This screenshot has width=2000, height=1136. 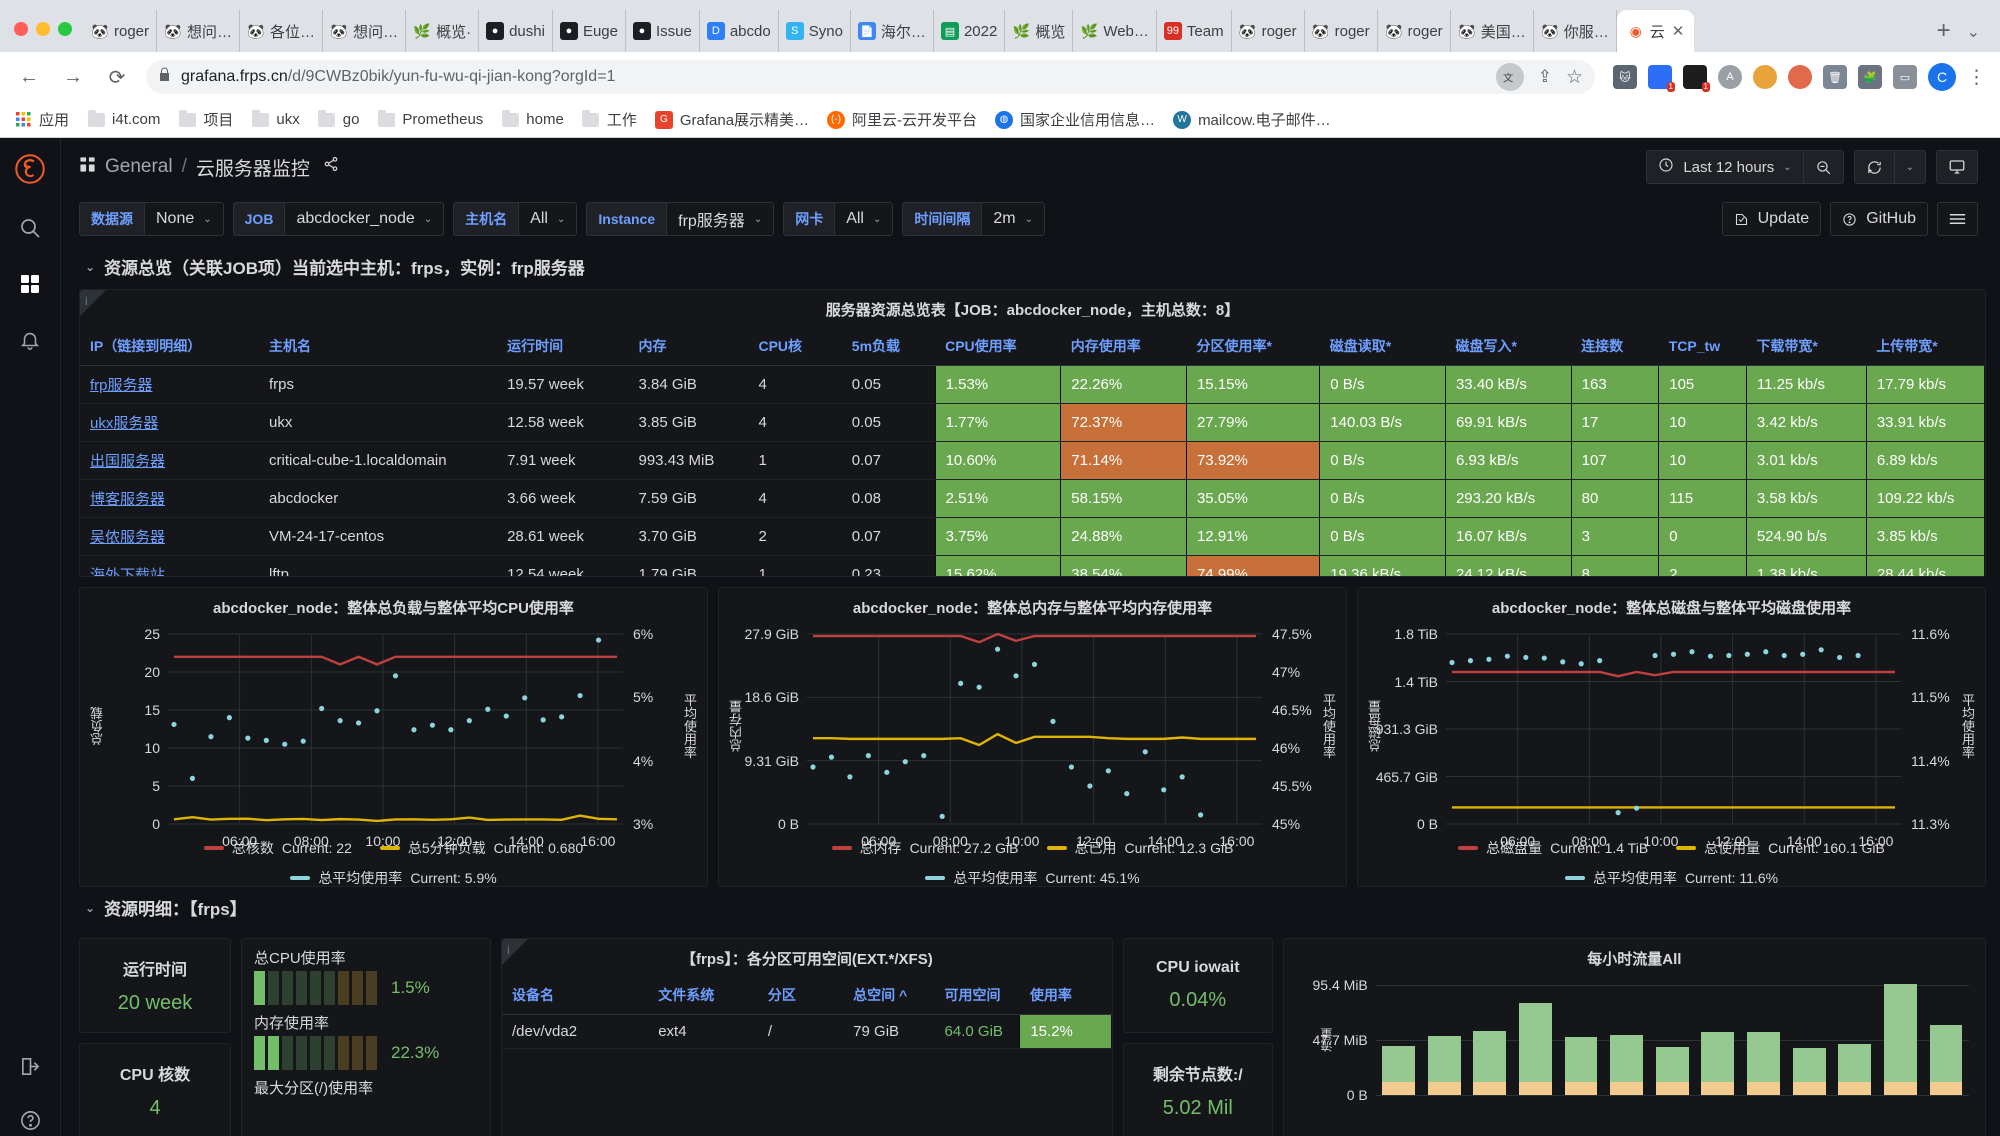 What do you see at coordinates (30, 1066) in the screenshot?
I see `signout-icon` at bounding box center [30, 1066].